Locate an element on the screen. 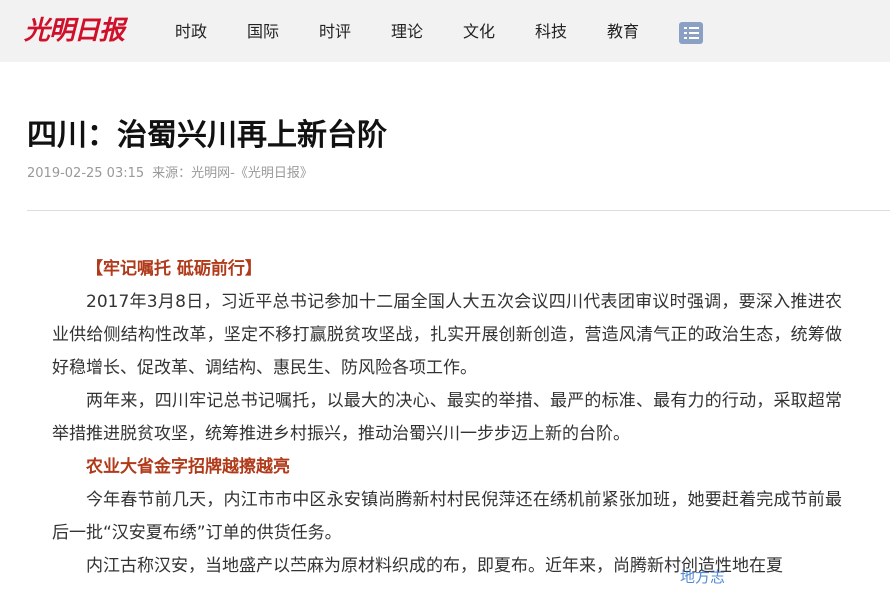 This screenshot has width=890, height=596. nav-item-politics: 时政 is located at coordinates (191, 32).